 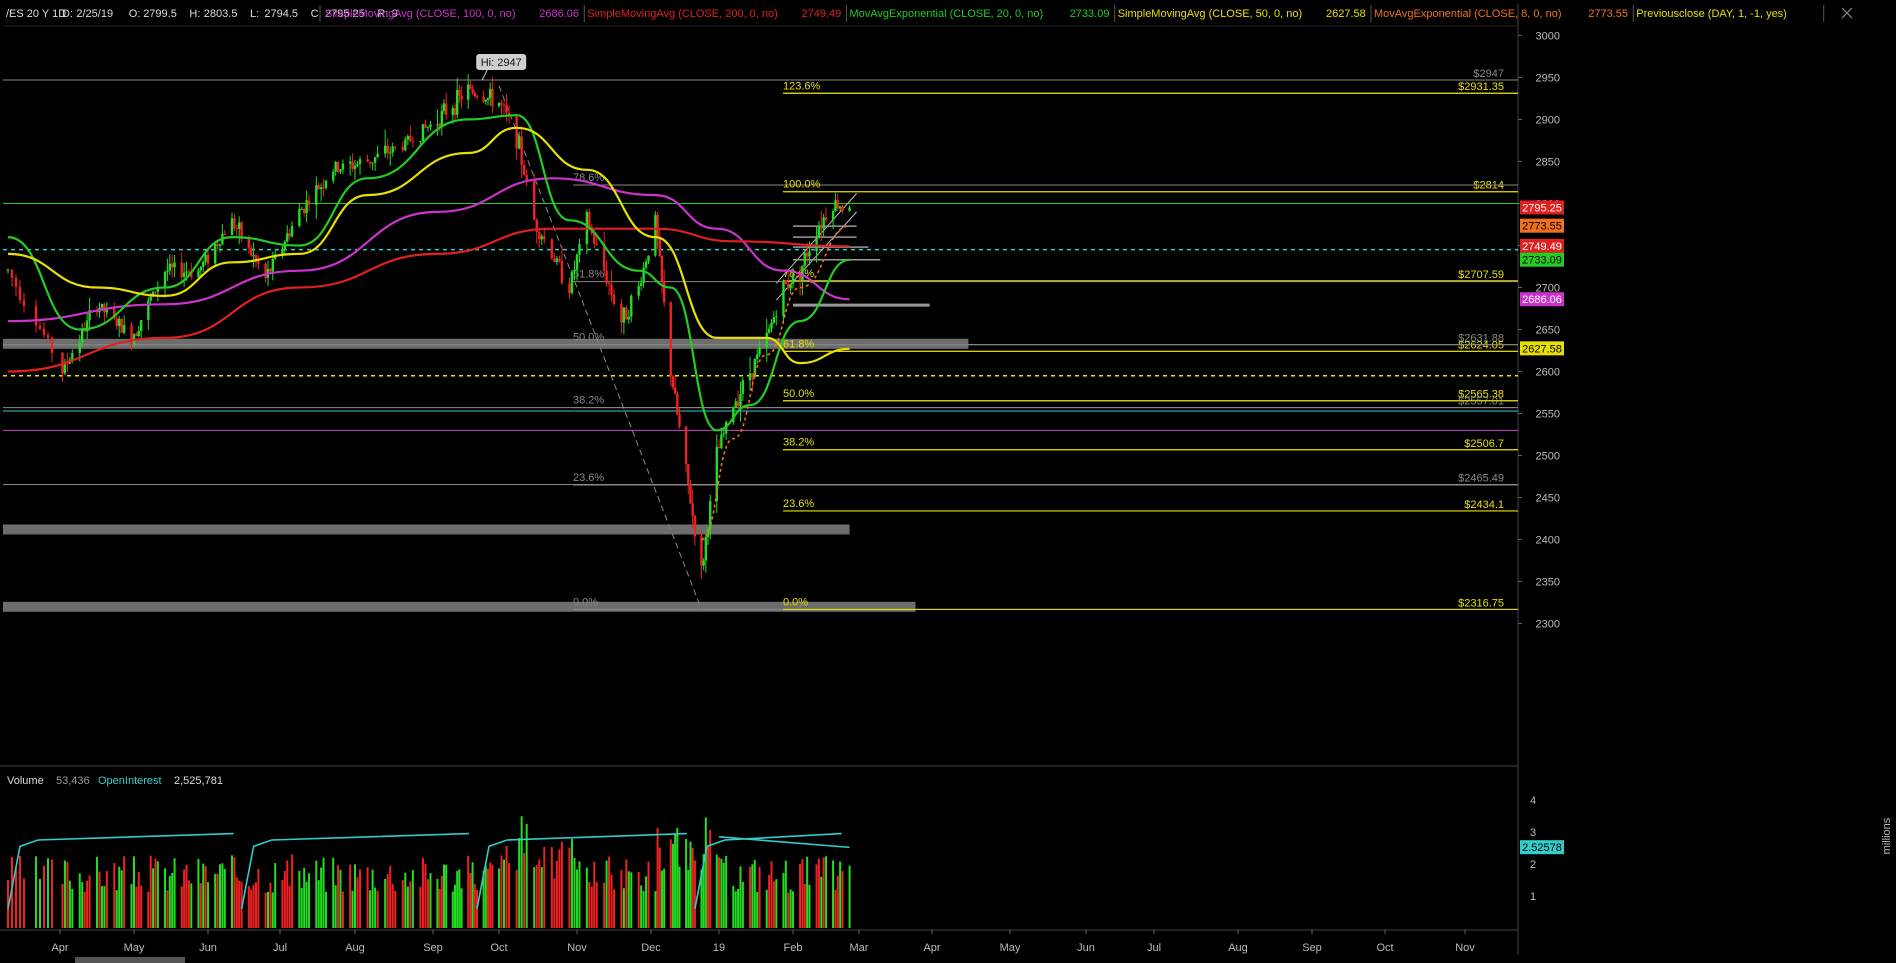 I want to click on fib-label-0-4: 23.6%, so click(x=588, y=478).